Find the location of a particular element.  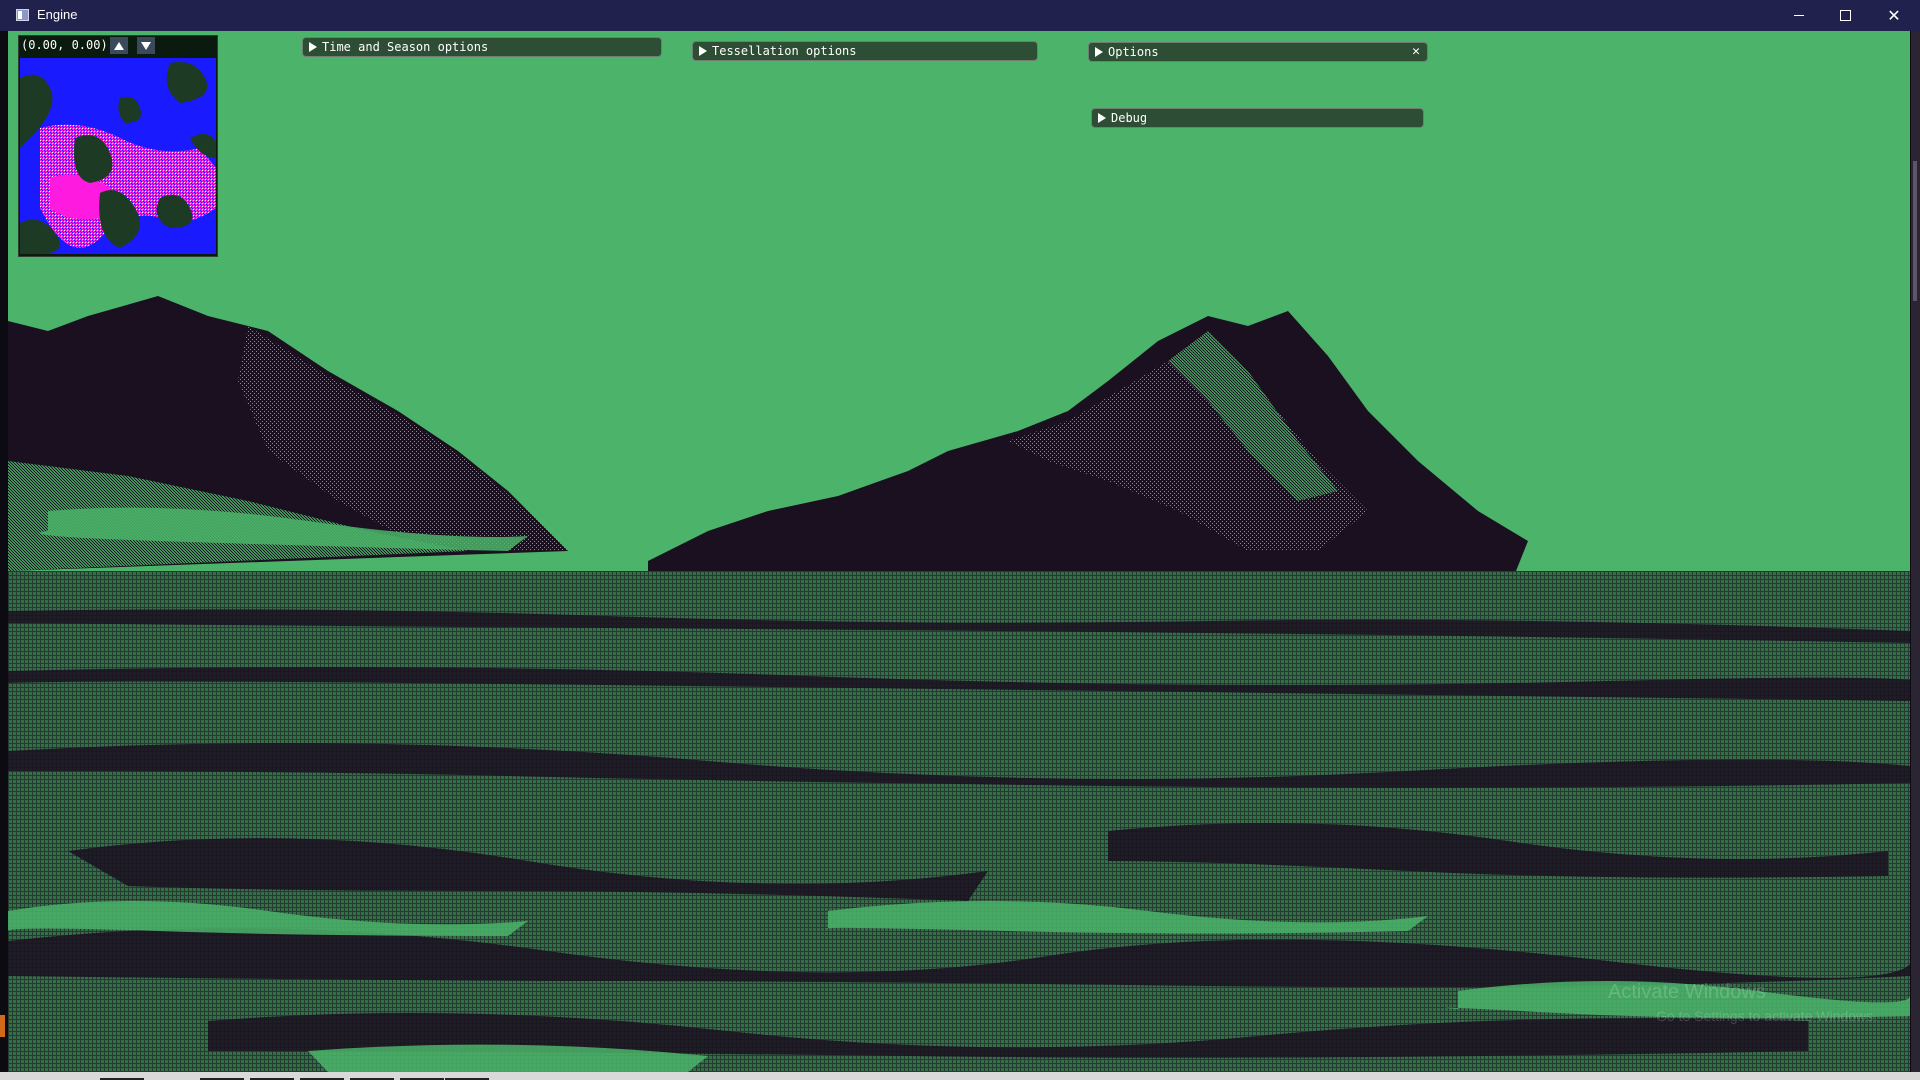

title-bar: Engine ✕ is located at coordinates (960, 15).